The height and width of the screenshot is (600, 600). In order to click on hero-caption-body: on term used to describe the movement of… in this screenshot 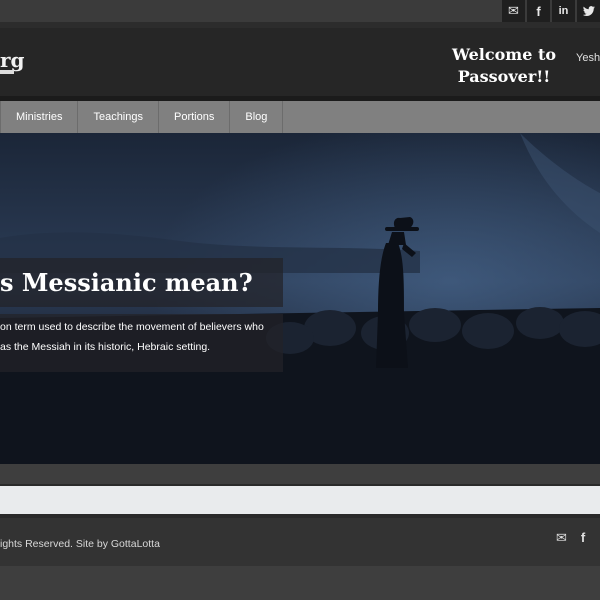, I will do `click(141, 343)`.